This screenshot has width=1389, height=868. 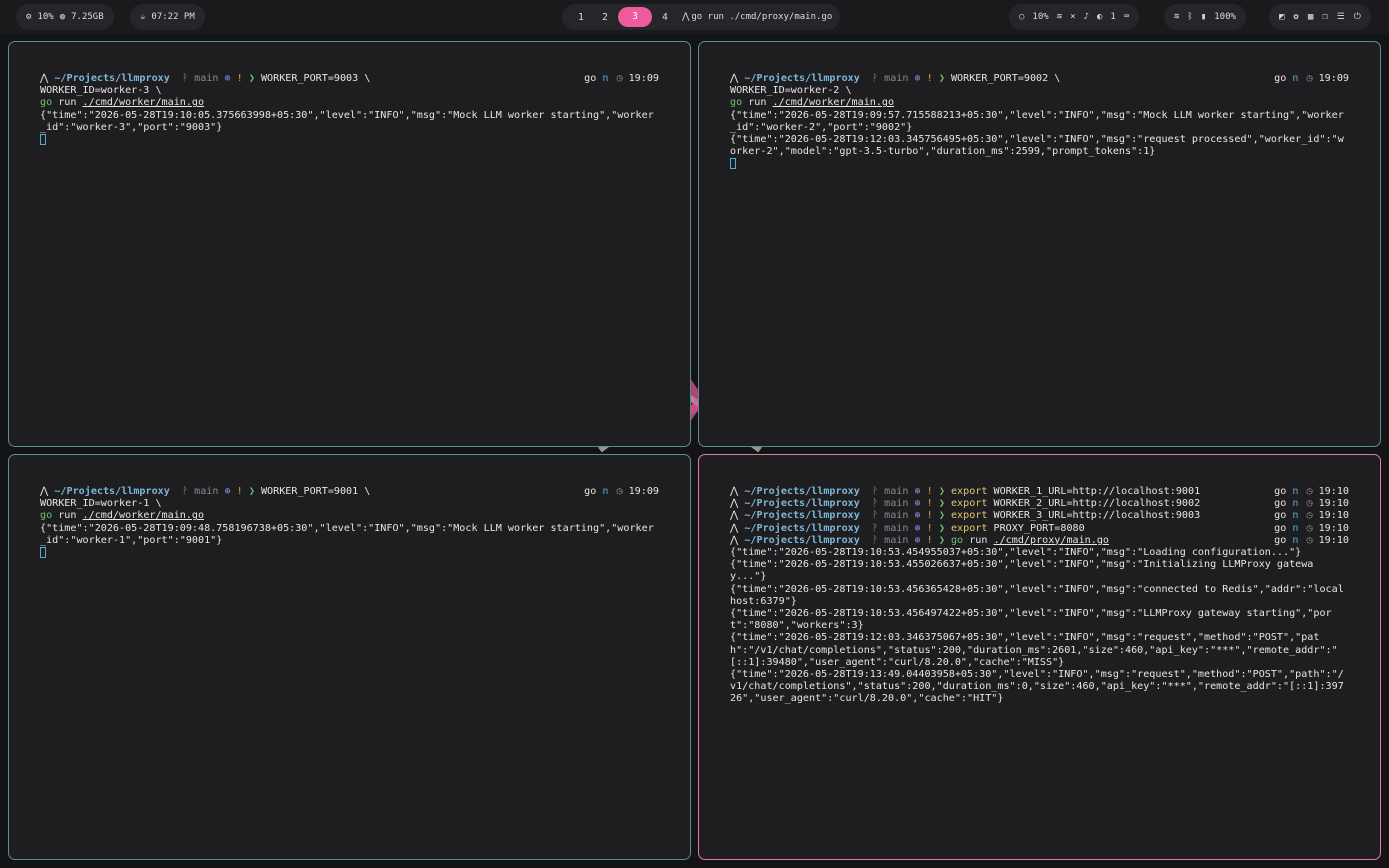 What do you see at coordinates (635, 17) in the screenshot?
I see `workspace-3: 3` at bounding box center [635, 17].